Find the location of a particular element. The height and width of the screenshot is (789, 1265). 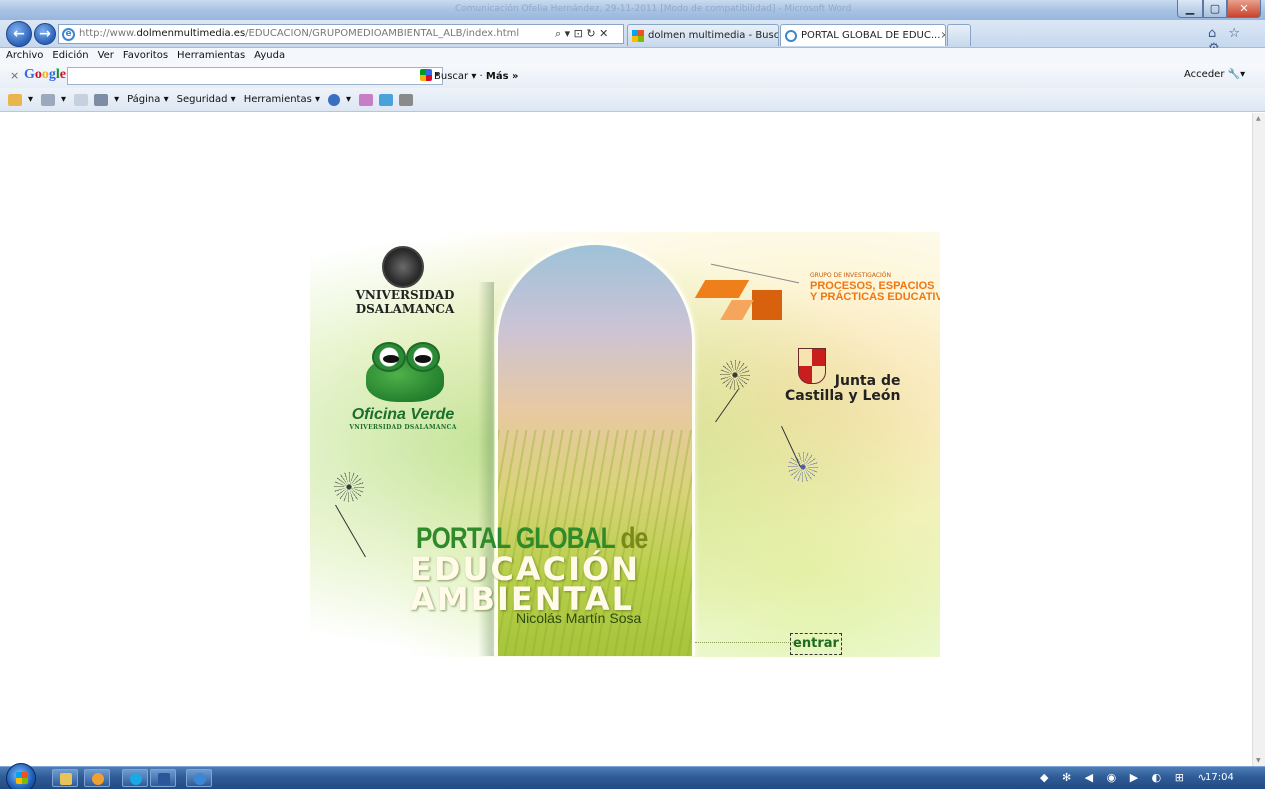

menu-archivo: Archivo is located at coordinates (24, 56).